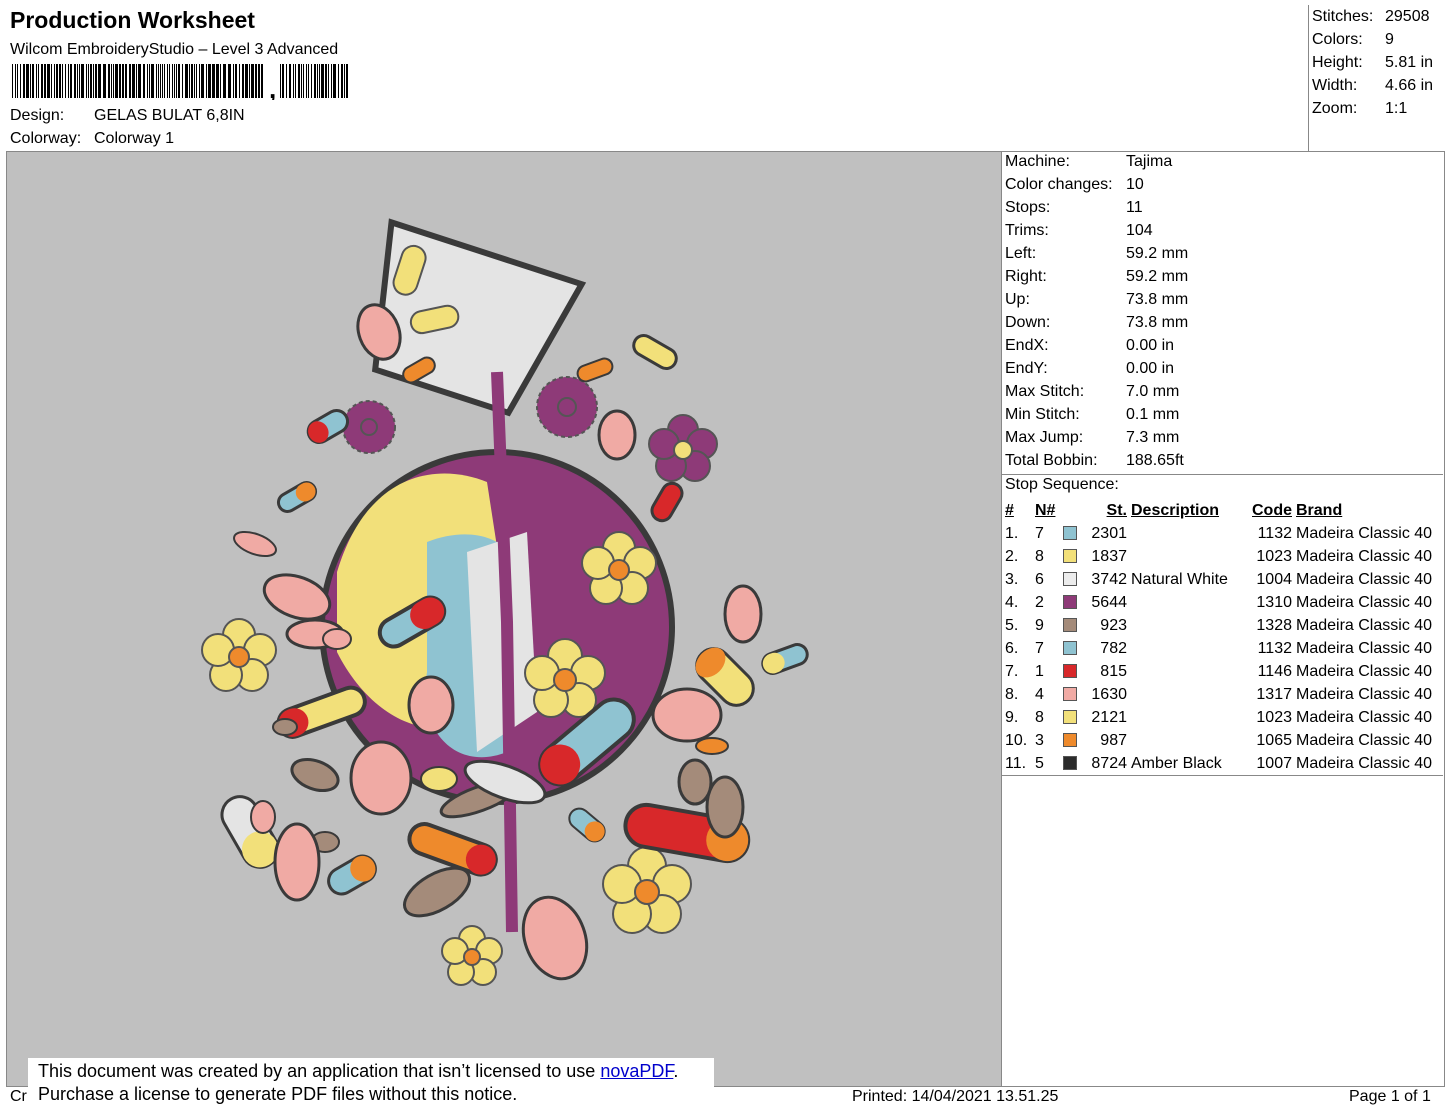 The width and height of the screenshot is (1445, 1117). I want to click on min-stitch-label: Min Stitch:, so click(1042, 414).